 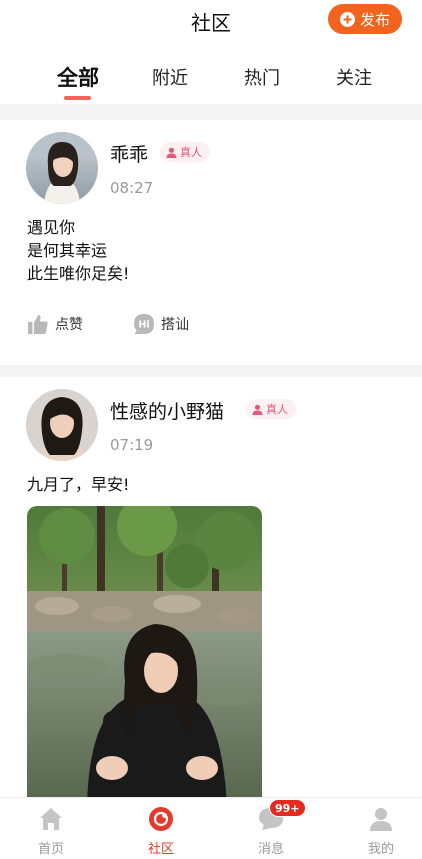 What do you see at coordinates (347, 19) in the screenshot?
I see `plus-icon` at bounding box center [347, 19].